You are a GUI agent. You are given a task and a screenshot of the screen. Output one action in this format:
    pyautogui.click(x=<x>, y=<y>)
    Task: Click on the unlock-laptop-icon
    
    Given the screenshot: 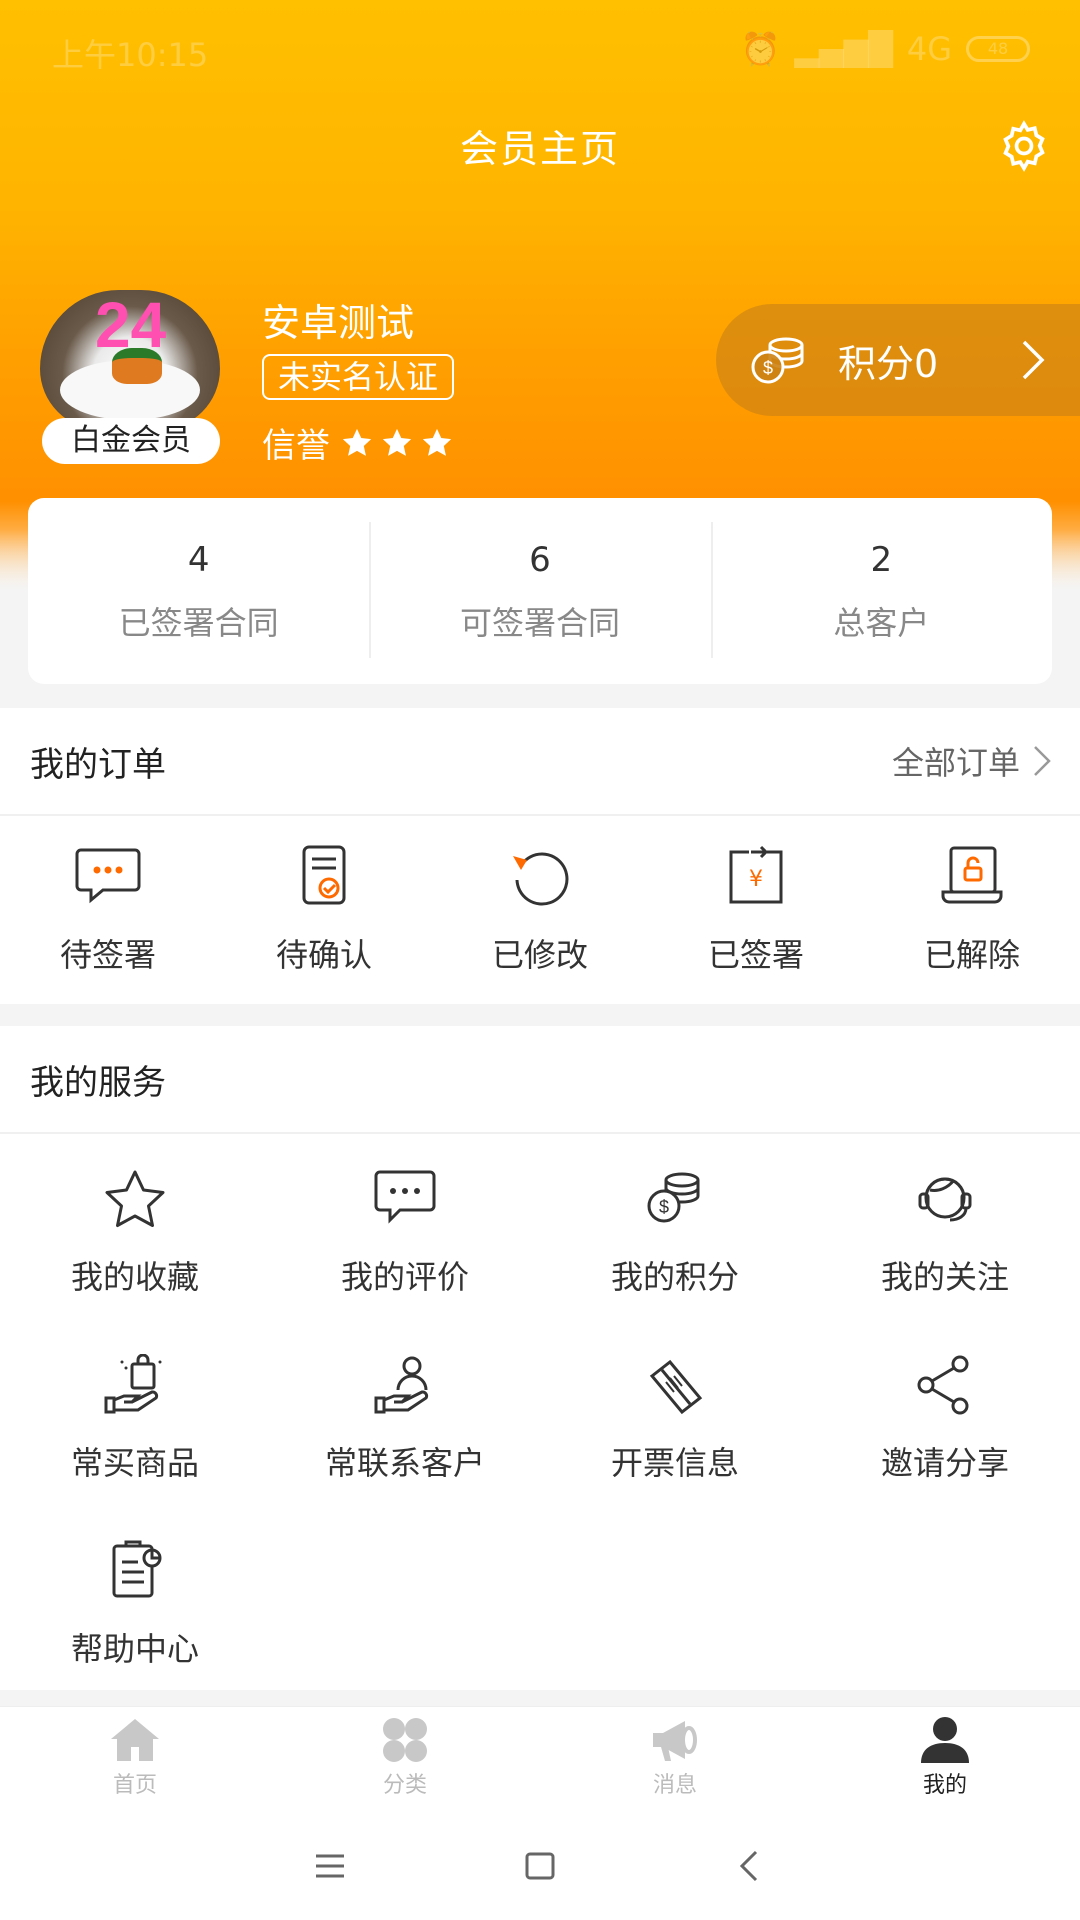 What is the action you would take?
    pyautogui.click(x=972, y=875)
    